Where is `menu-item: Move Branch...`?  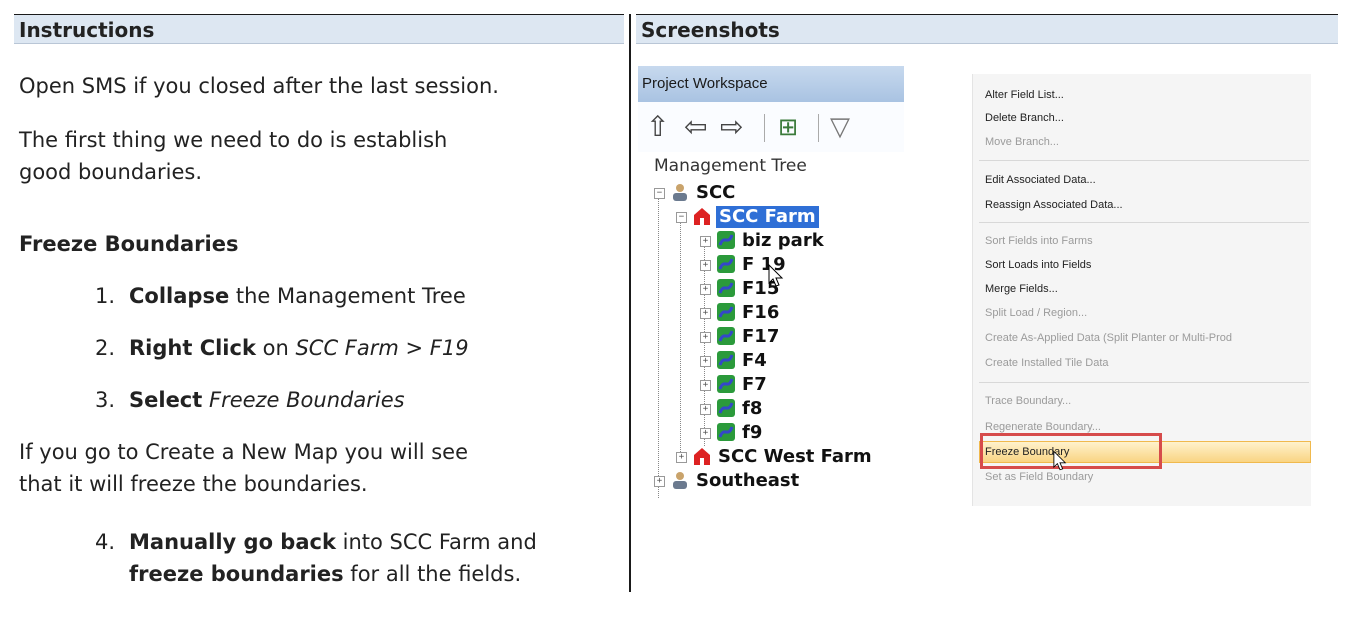
menu-item: Move Branch... is located at coordinates (1147, 142).